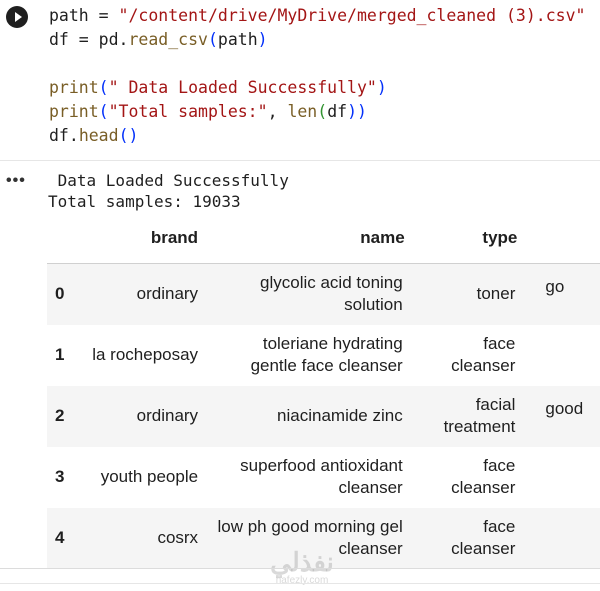 The height and width of the screenshot is (591, 600). What do you see at coordinates (496, 294) in the screenshot?
I see `cell-type: toner` at bounding box center [496, 294].